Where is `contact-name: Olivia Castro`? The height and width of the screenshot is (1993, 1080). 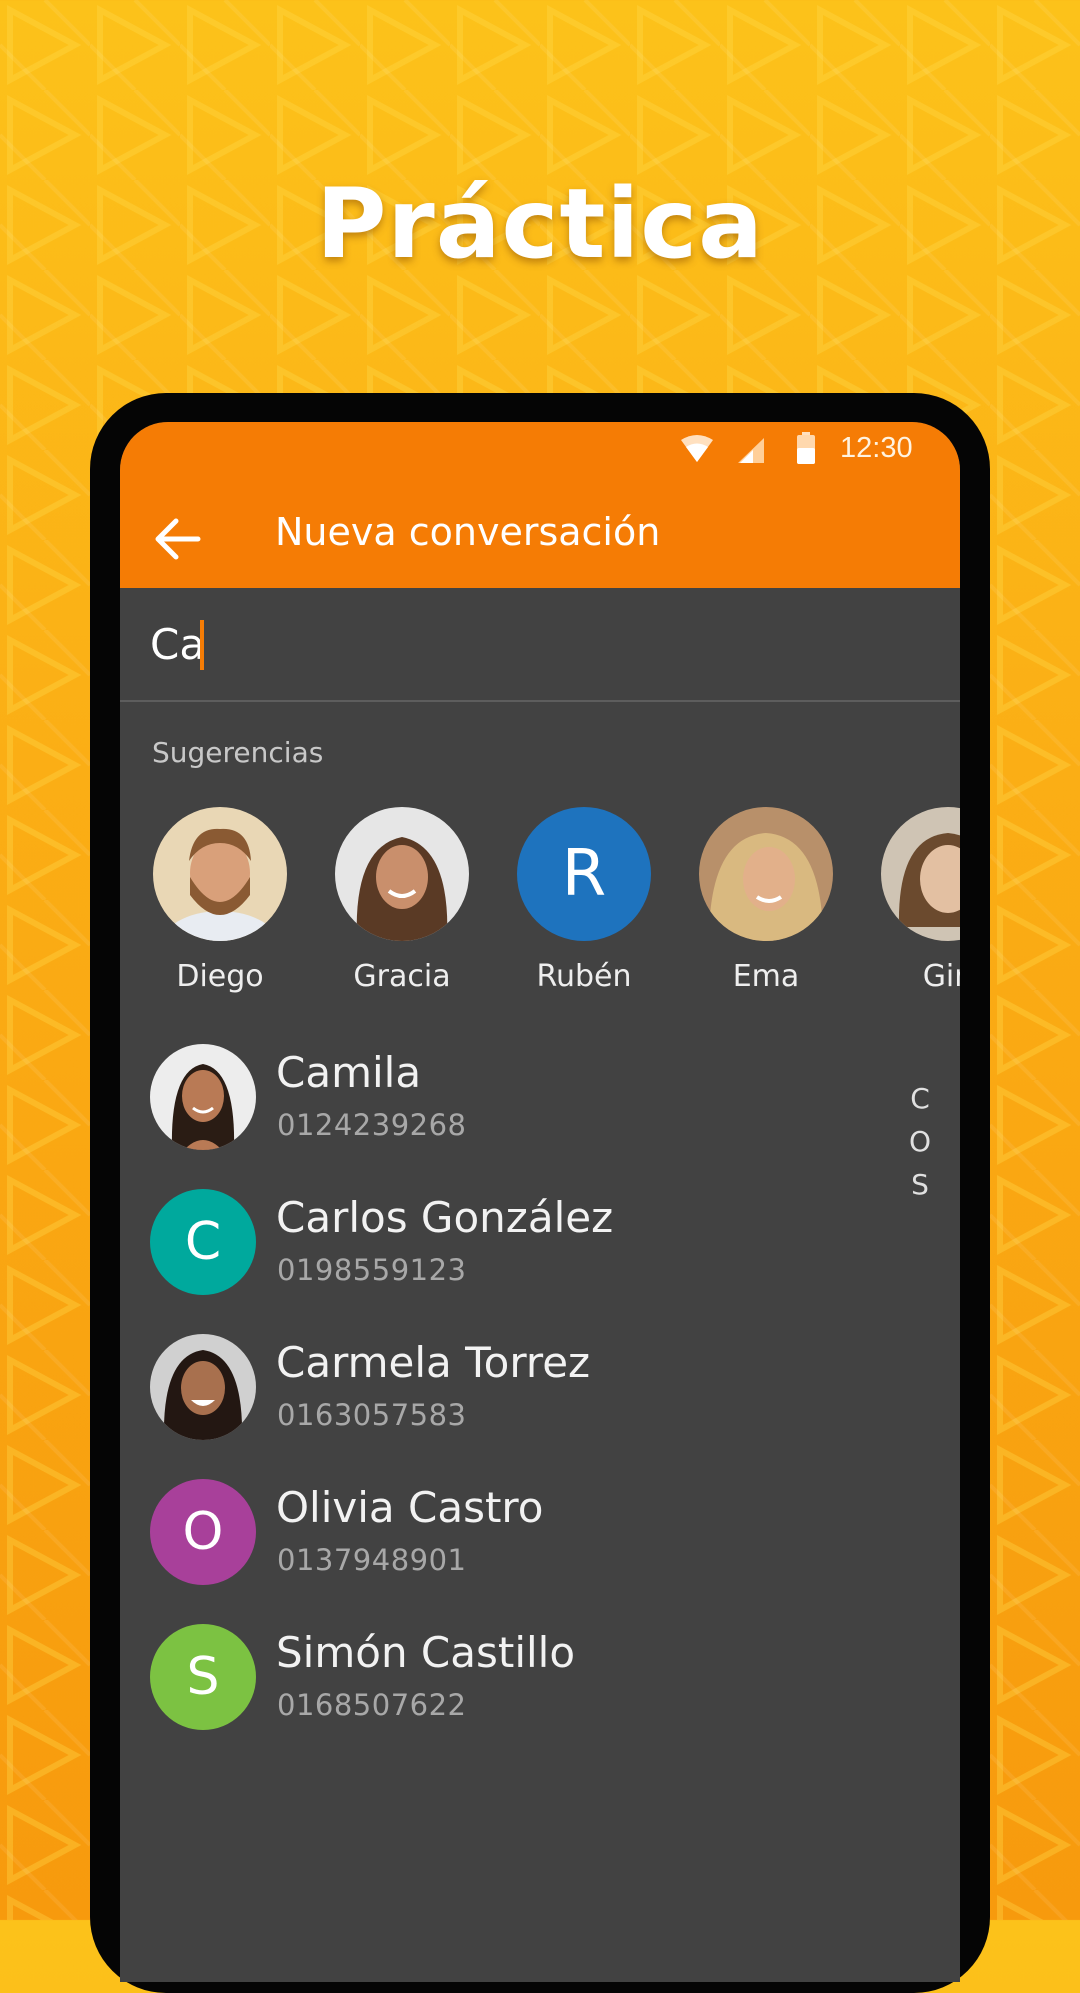
contact-name: Olivia Castro is located at coordinates (410, 1507).